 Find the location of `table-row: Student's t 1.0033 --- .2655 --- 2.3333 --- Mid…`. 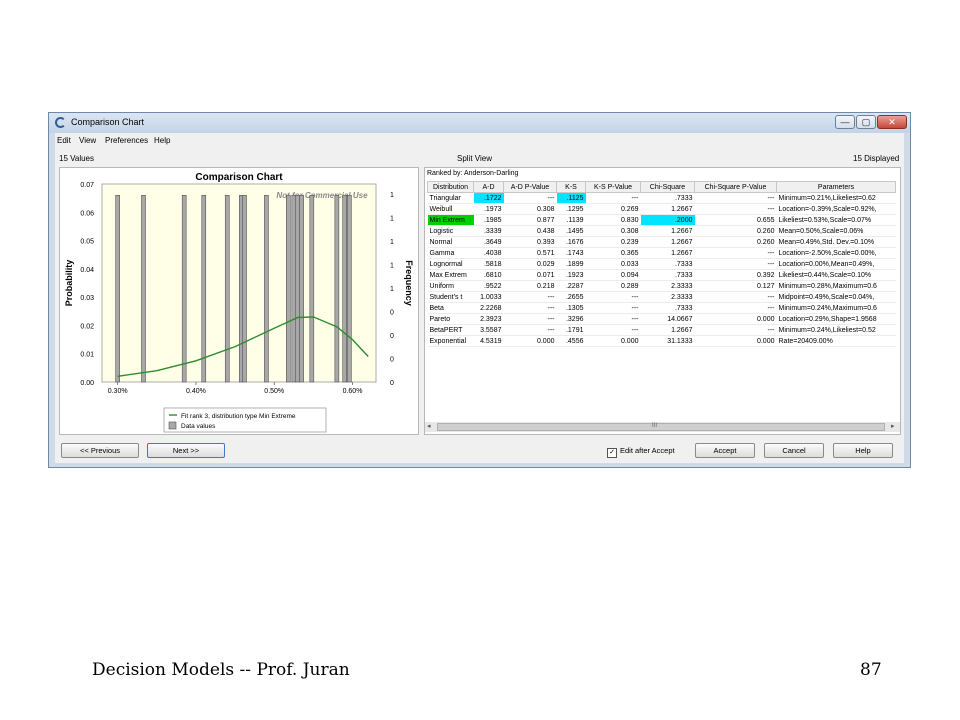

table-row: Student's t 1.0033 --- .2655 --- 2.3333 --- Mid… is located at coordinates (661, 297).